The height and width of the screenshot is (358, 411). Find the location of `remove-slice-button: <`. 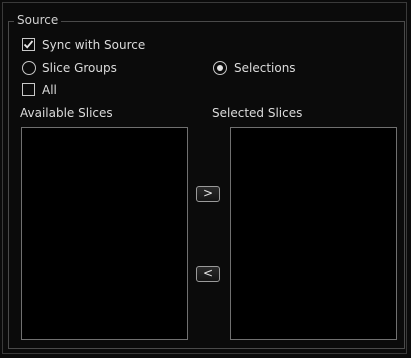

remove-slice-button: < is located at coordinates (208, 274).